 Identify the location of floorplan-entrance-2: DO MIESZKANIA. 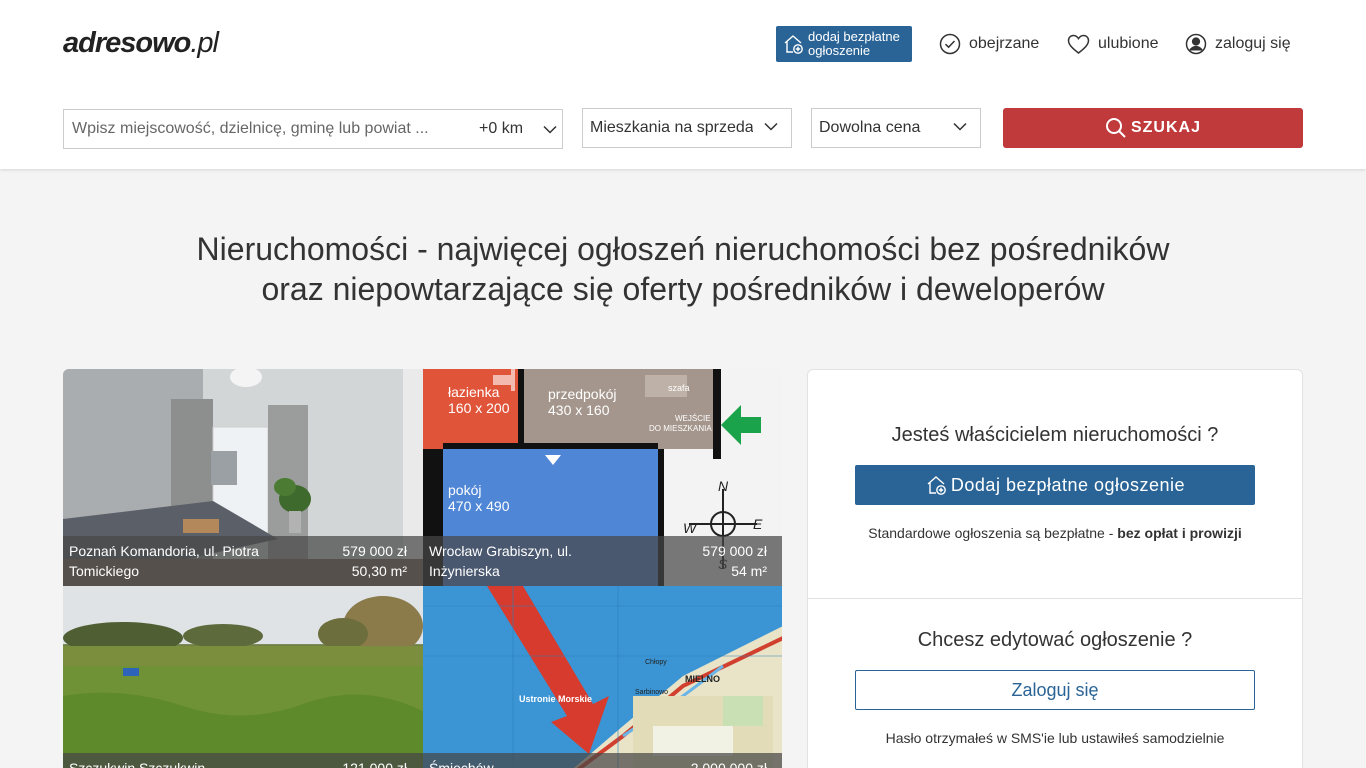
(680, 428).